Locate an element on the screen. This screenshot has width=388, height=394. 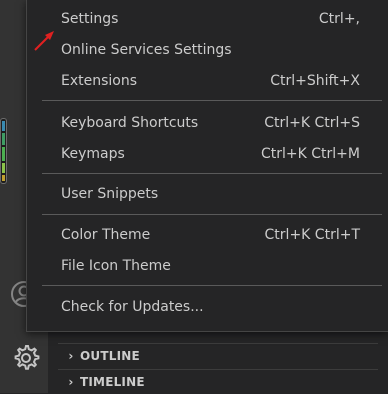
gear-icon is located at coordinates (26, 358).